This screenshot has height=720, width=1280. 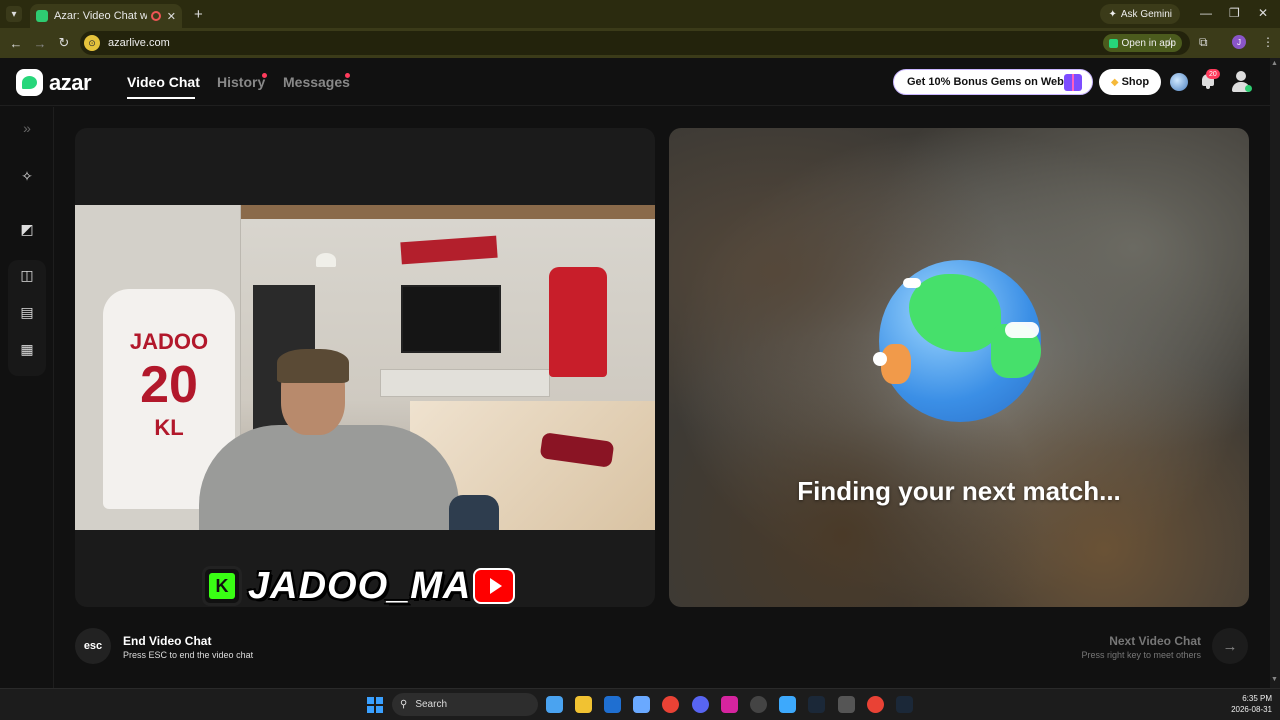 I want to click on ask-gemini-button: ✦ Ask Gemini, so click(x=1140, y=14).